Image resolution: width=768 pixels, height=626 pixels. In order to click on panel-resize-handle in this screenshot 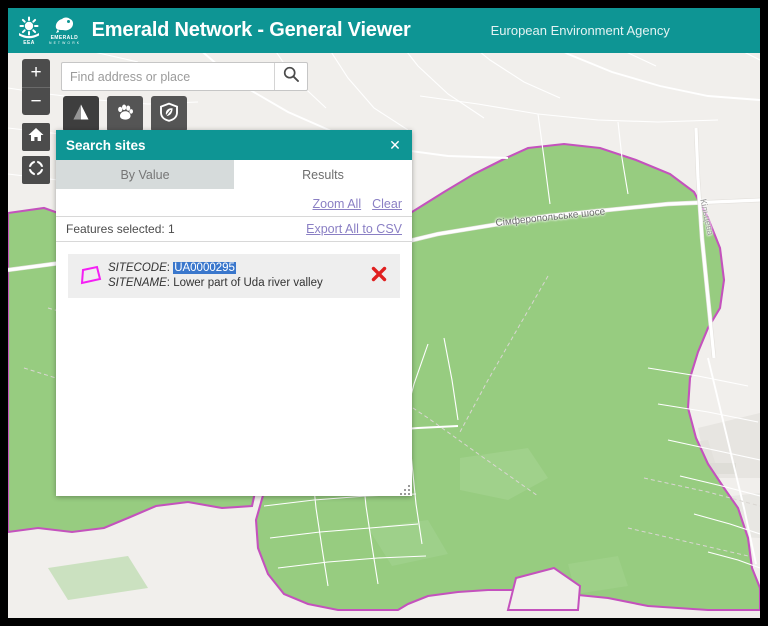, I will do `click(405, 489)`.